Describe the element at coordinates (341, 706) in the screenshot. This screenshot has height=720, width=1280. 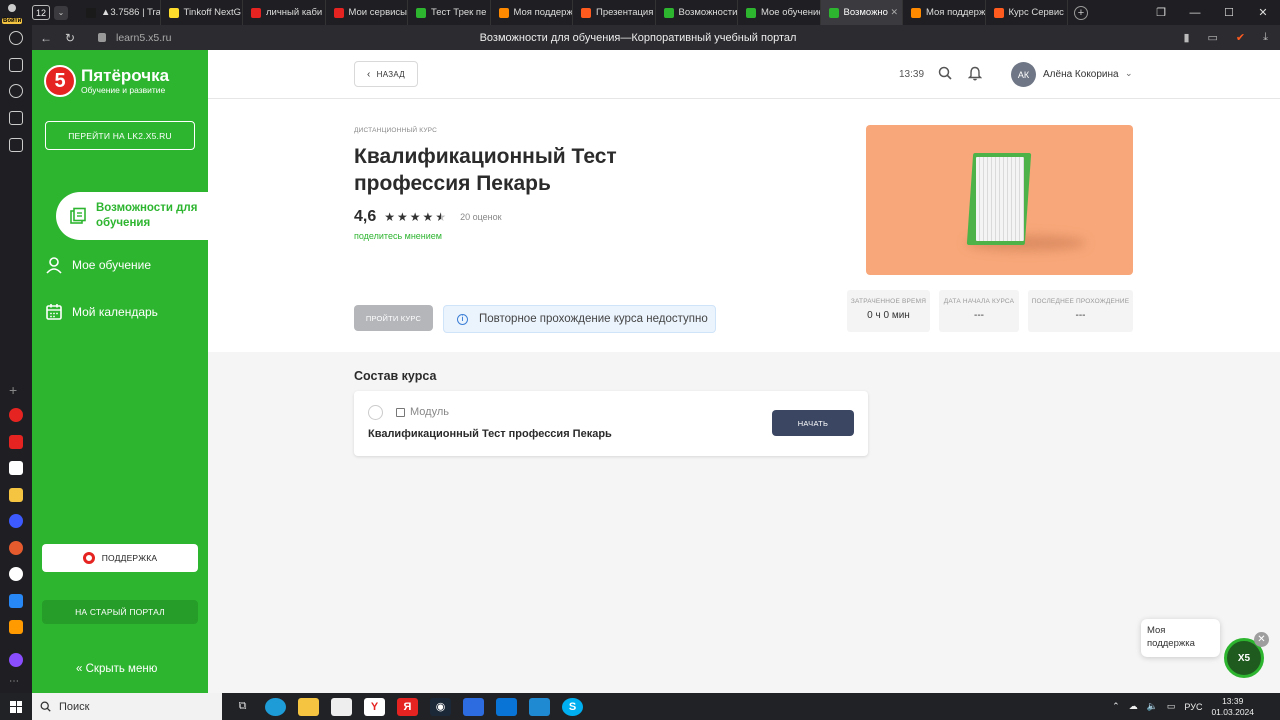
I see `store-icon` at that location.